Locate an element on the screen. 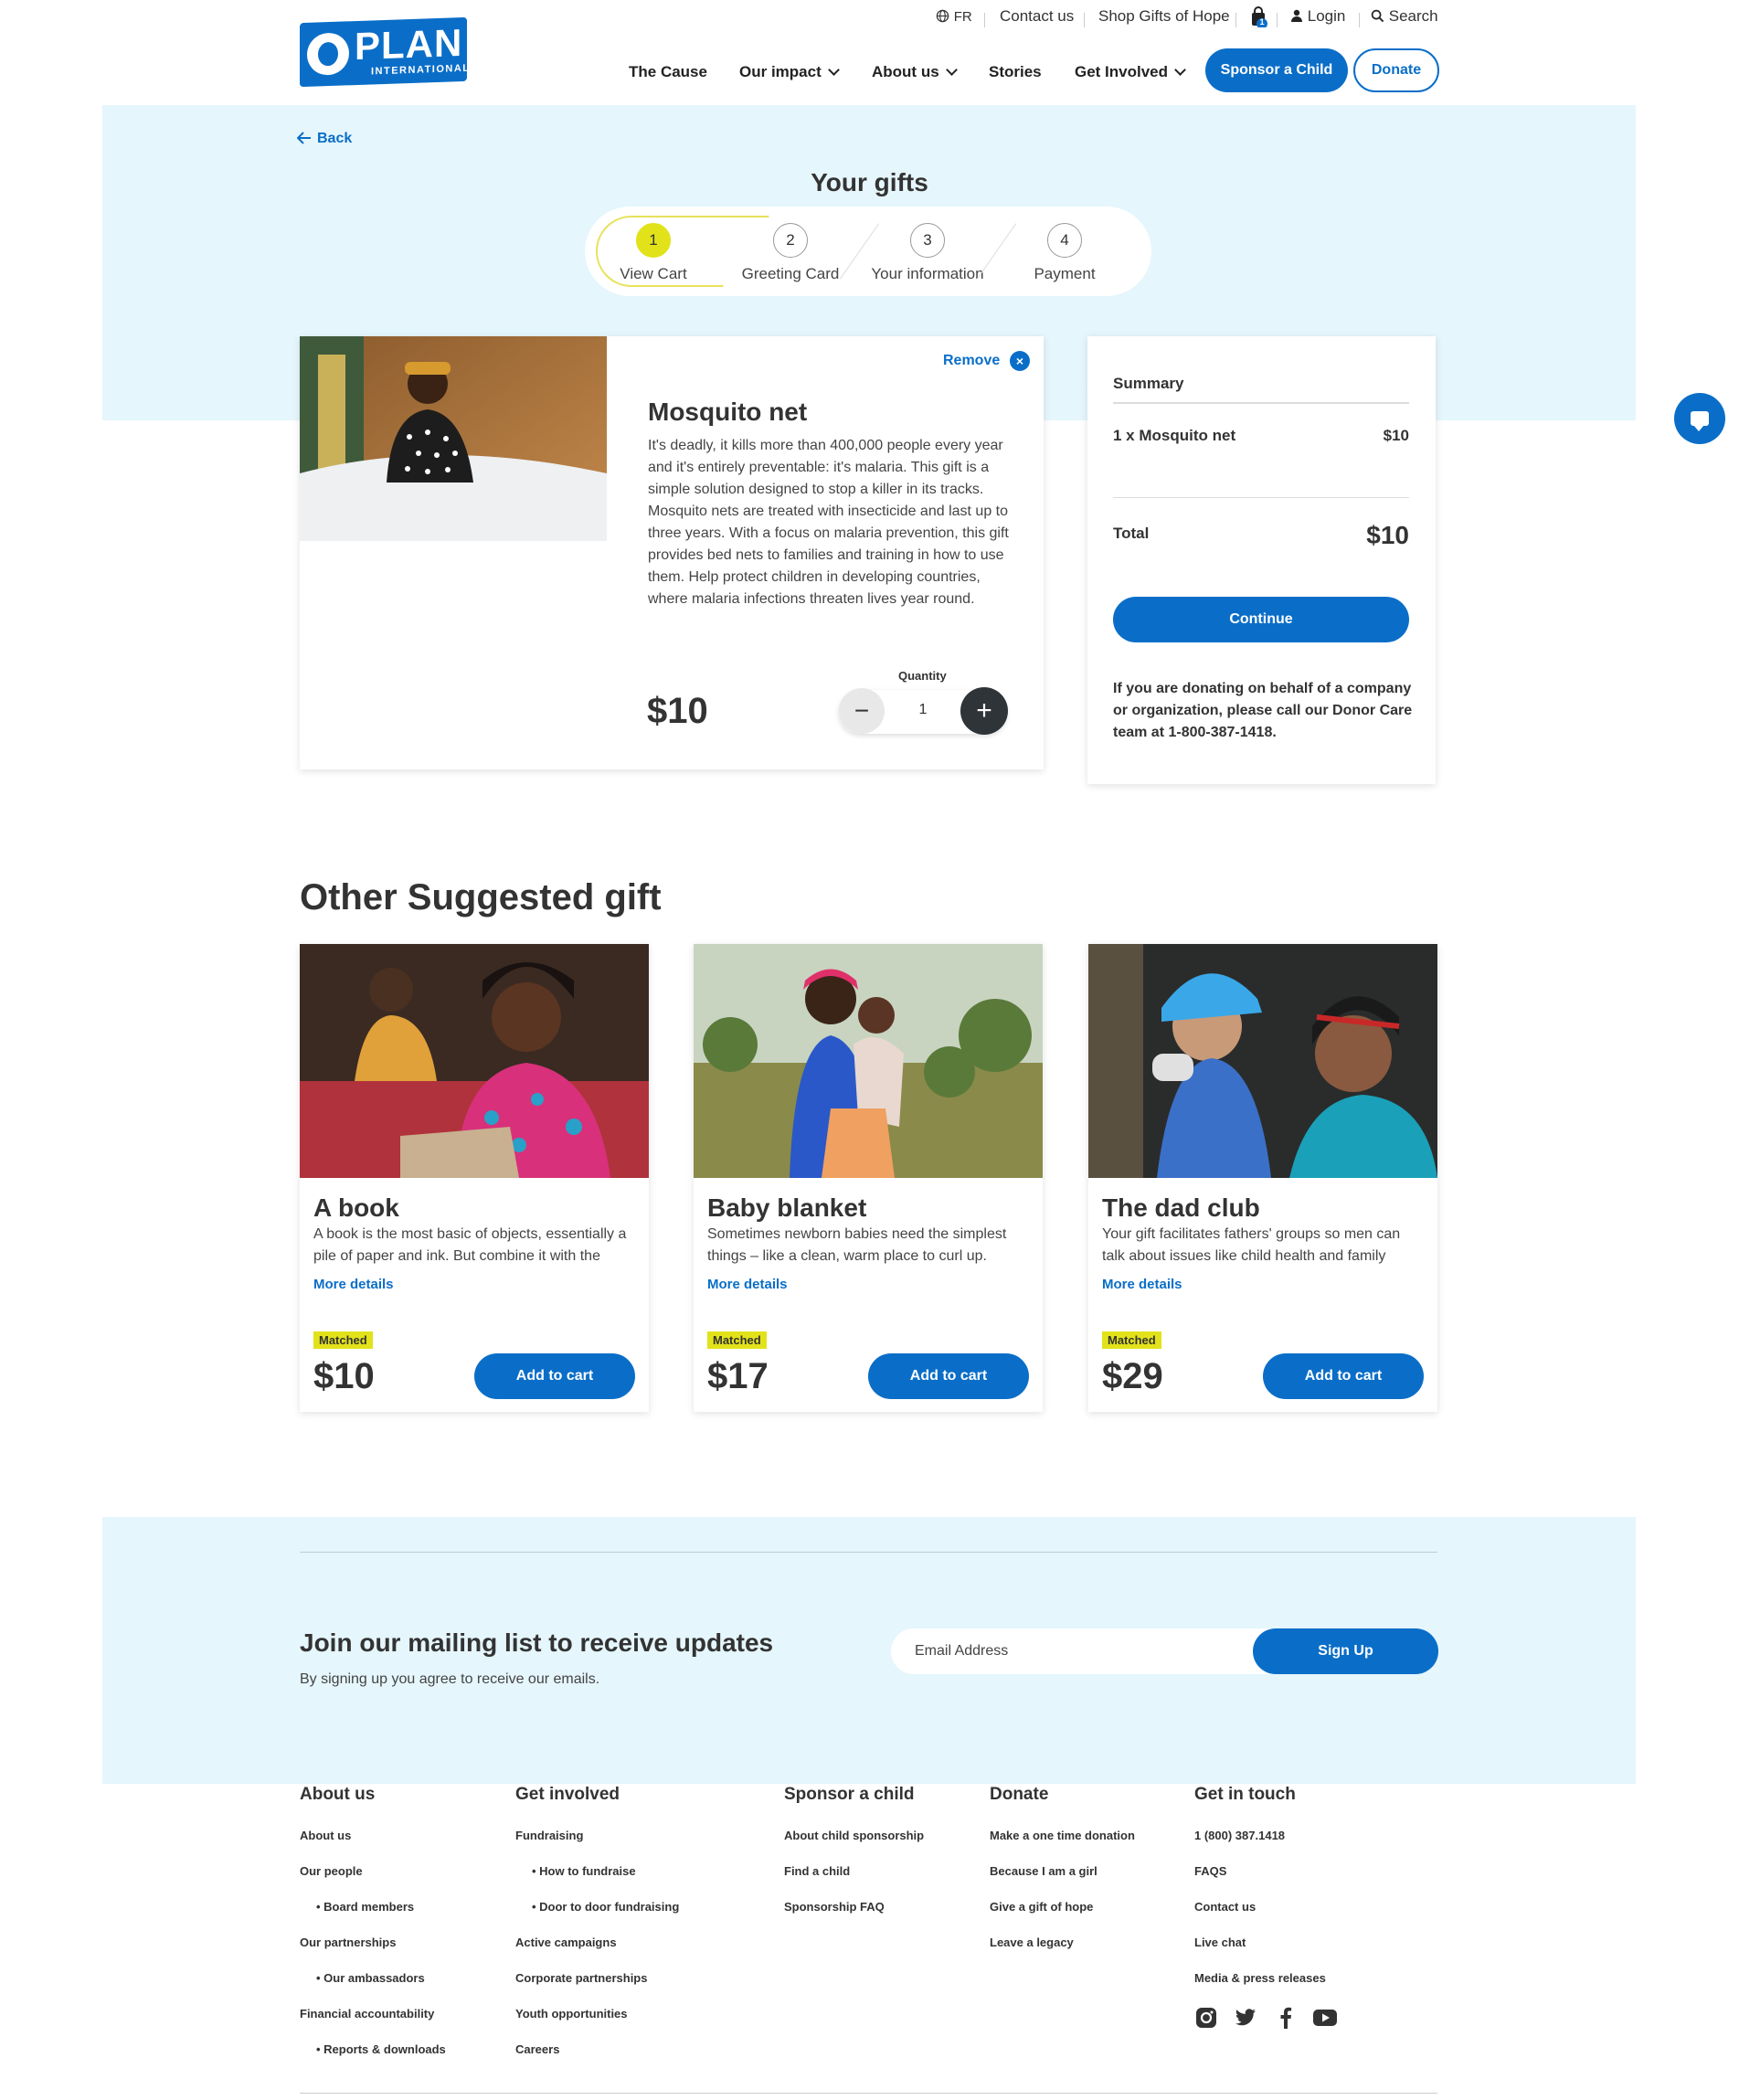  email-field is located at coordinates (1083, 1651).